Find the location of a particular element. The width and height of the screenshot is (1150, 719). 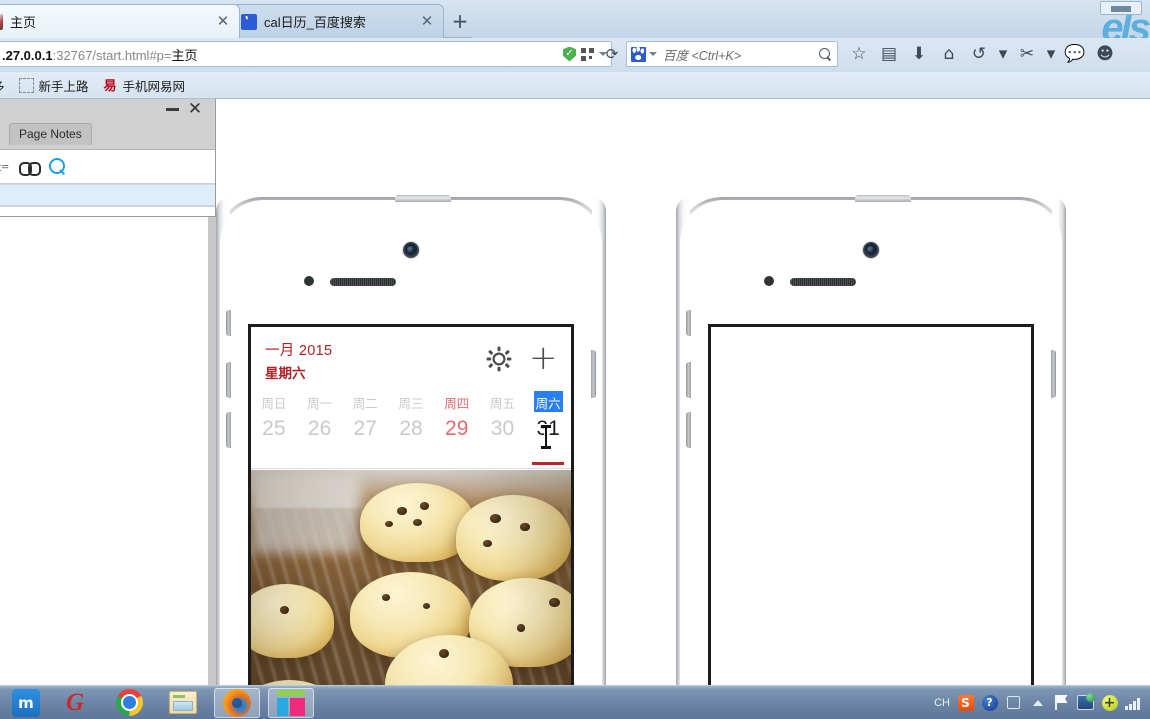

page-notes-toolbar: x= is located at coordinates (107, 166).